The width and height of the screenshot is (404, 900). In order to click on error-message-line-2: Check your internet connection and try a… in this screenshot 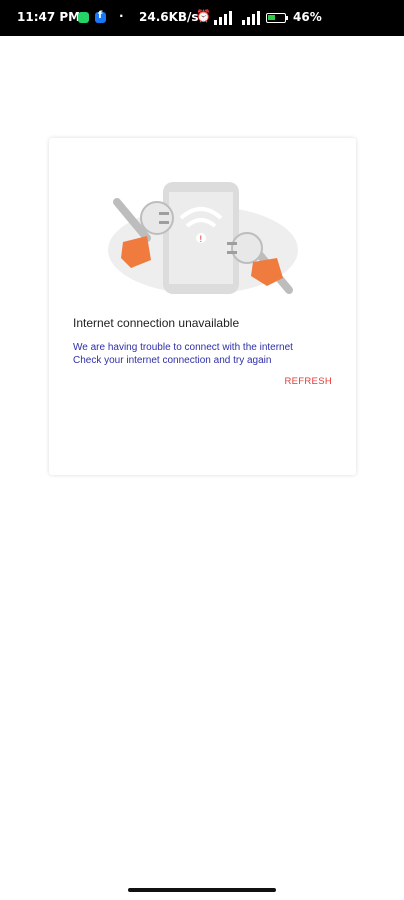, I will do `click(172, 360)`.